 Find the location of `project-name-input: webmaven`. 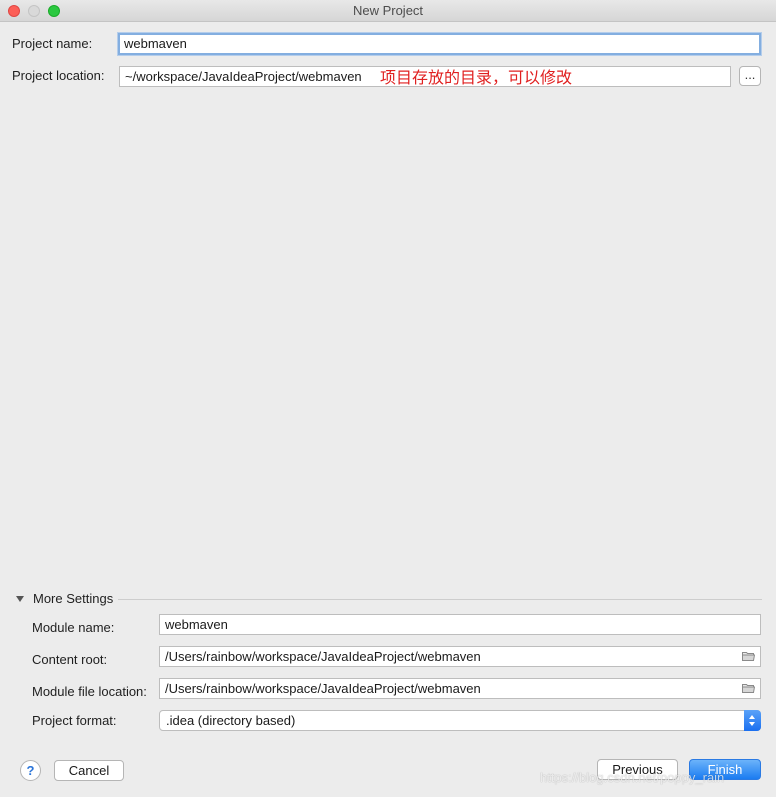

project-name-input: webmaven is located at coordinates (439, 44).